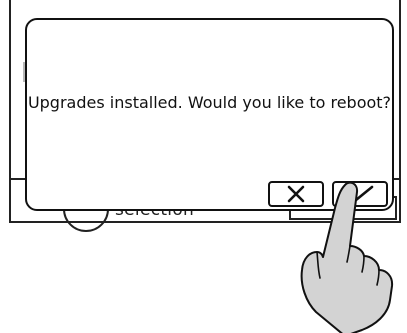 This screenshot has width=407, height=333. I want to click on confirm-reboot-button, so click(360, 194).